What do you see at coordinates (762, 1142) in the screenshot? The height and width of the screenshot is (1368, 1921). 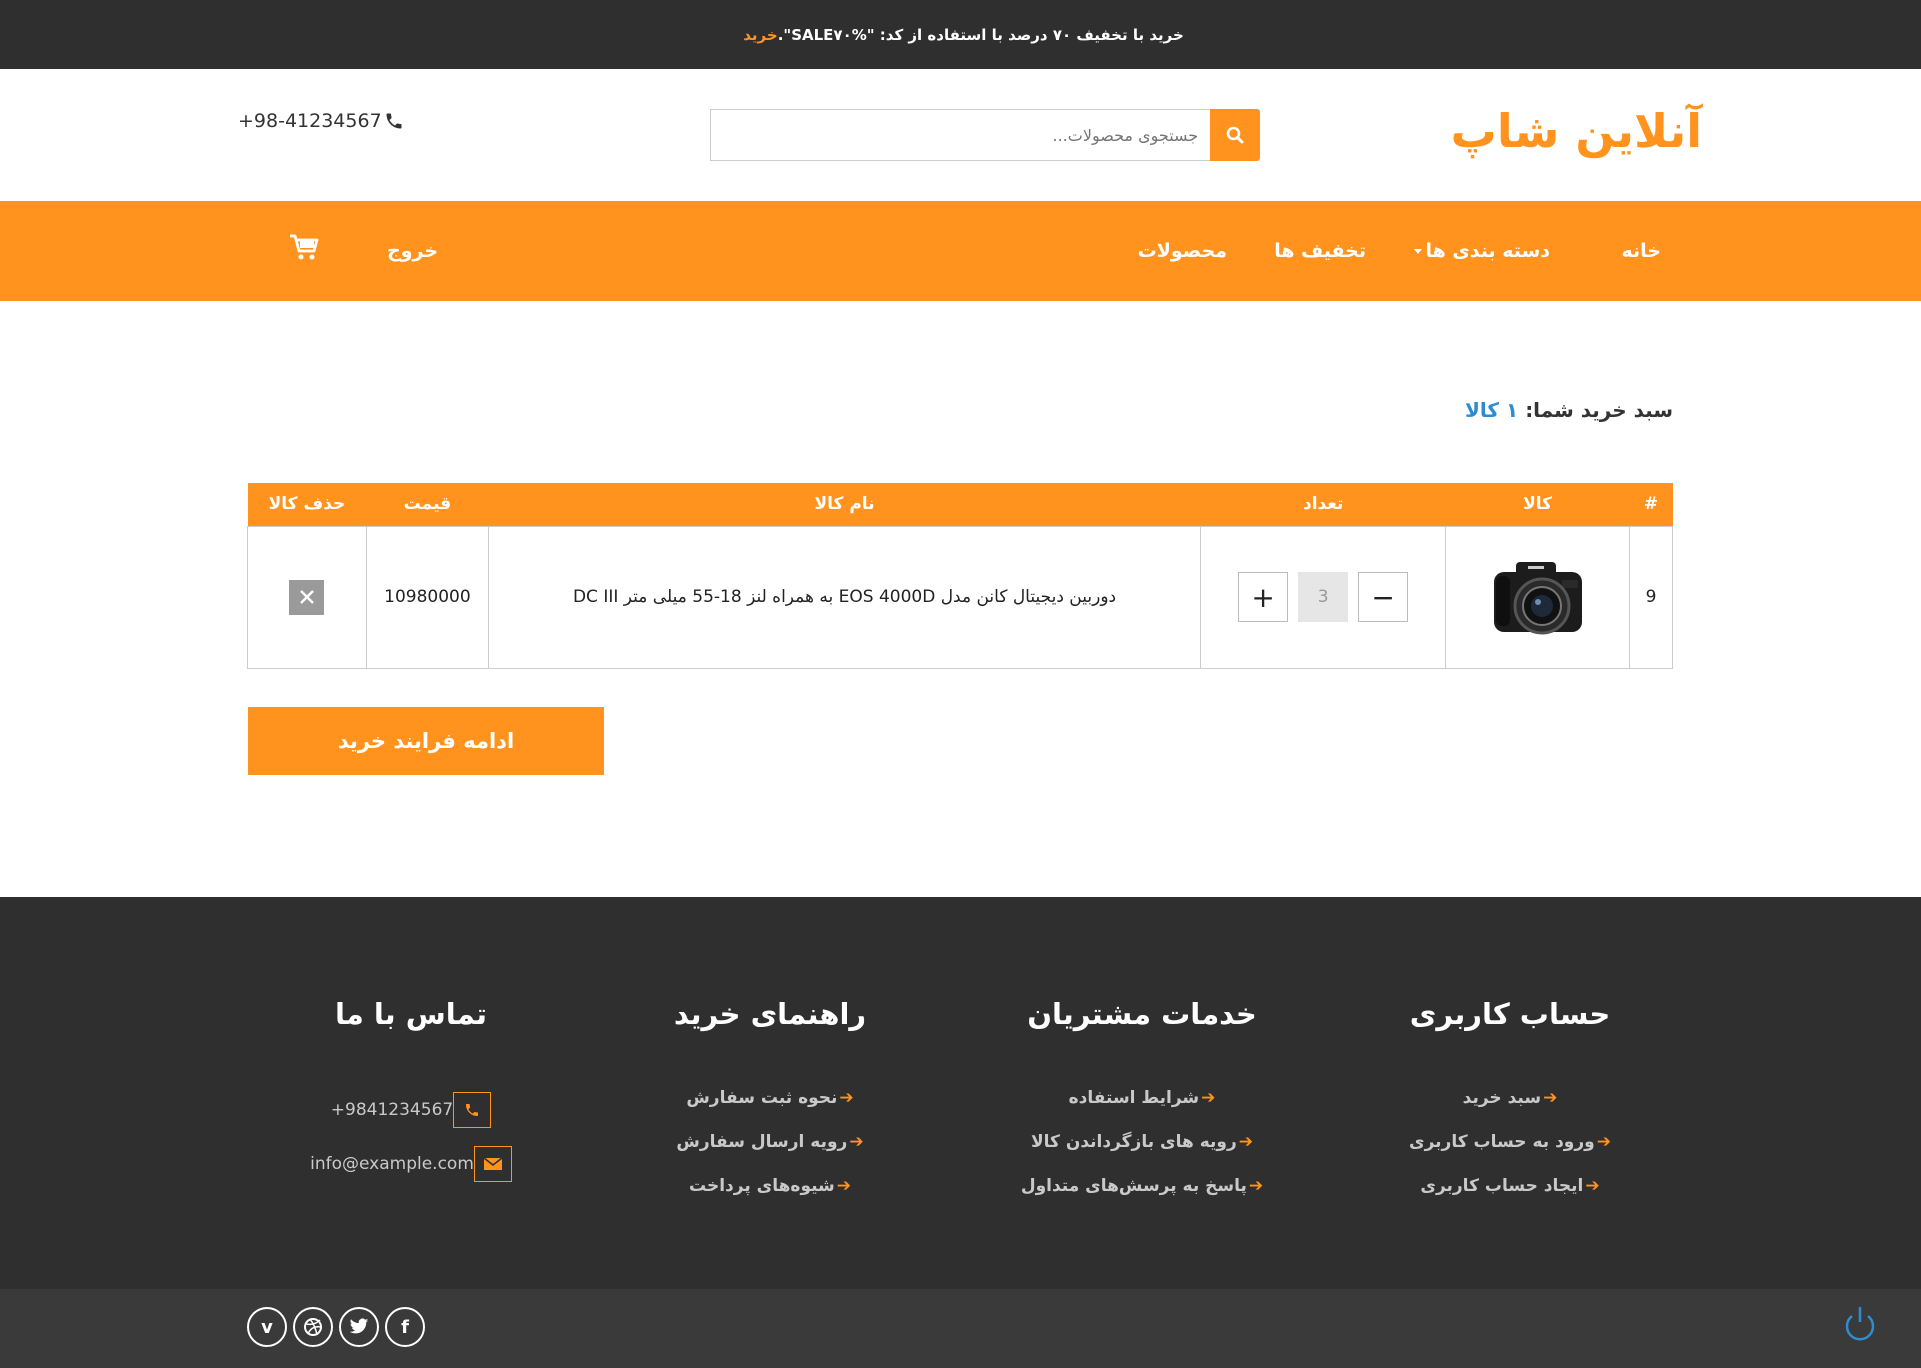 I see `footer-link-label: رویه ارسال سفارش` at bounding box center [762, 1142].